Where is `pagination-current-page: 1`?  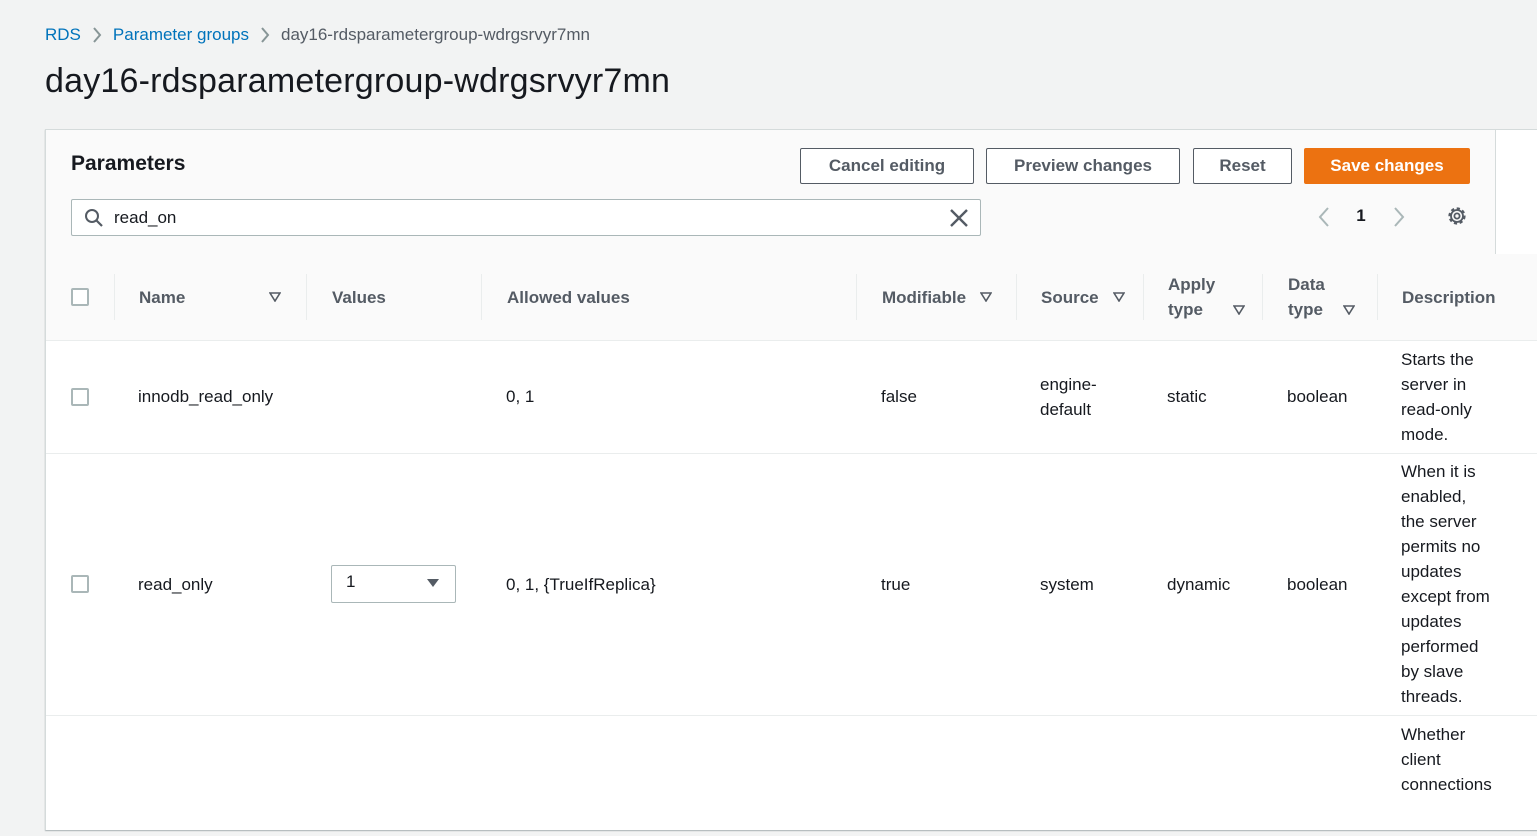 pagination-current-page: 1 is located at coordinates (1361, 216).